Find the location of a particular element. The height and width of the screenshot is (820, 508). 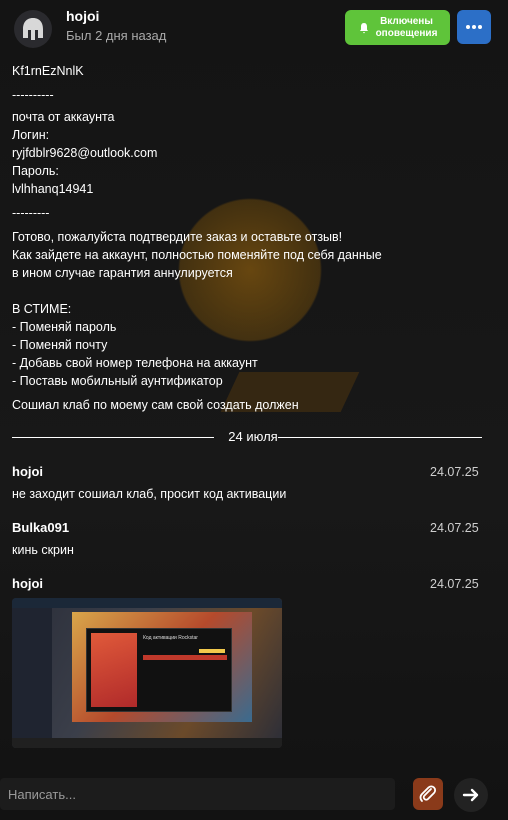

send-button is located at coordinates (471, 795).